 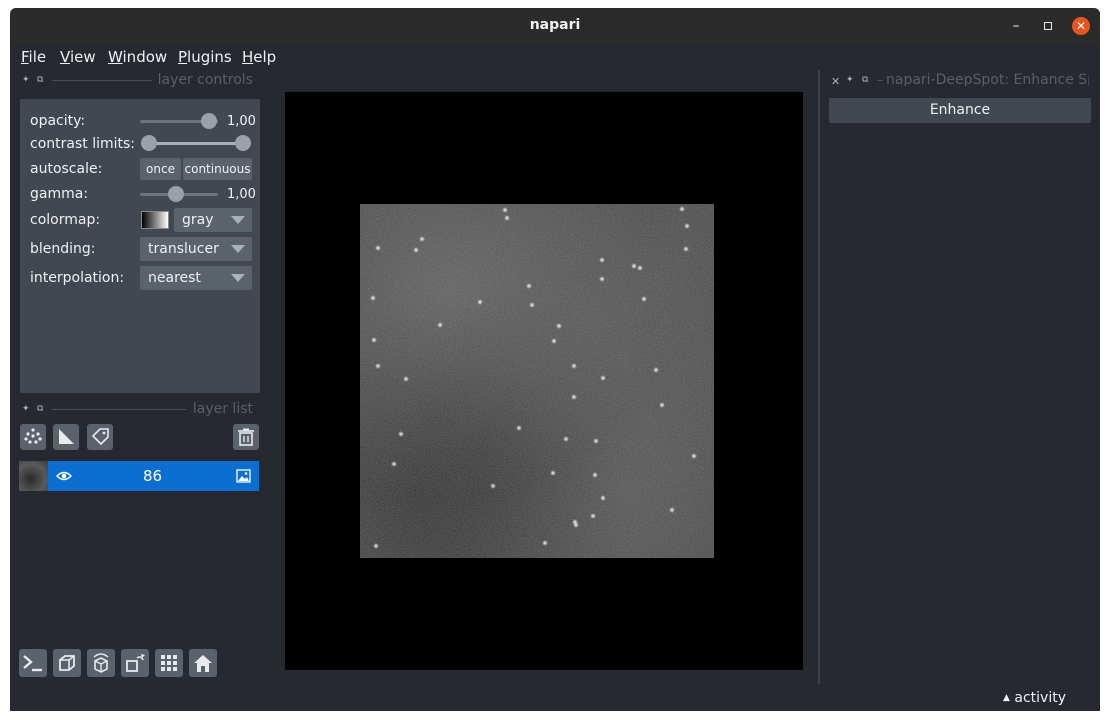 I want to click on layer-name: 86, so click(x=152, y=476).